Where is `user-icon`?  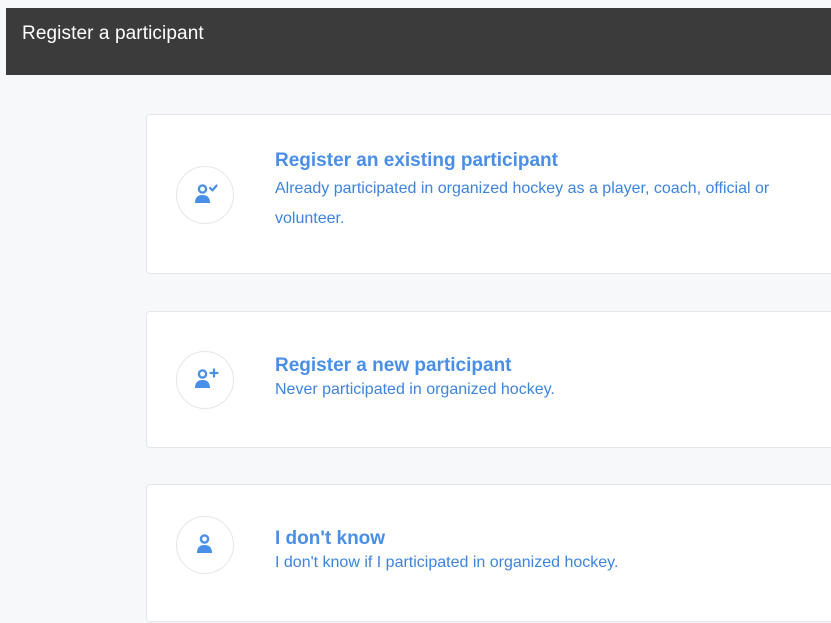
user-icon is located at coordinates (205, 545).